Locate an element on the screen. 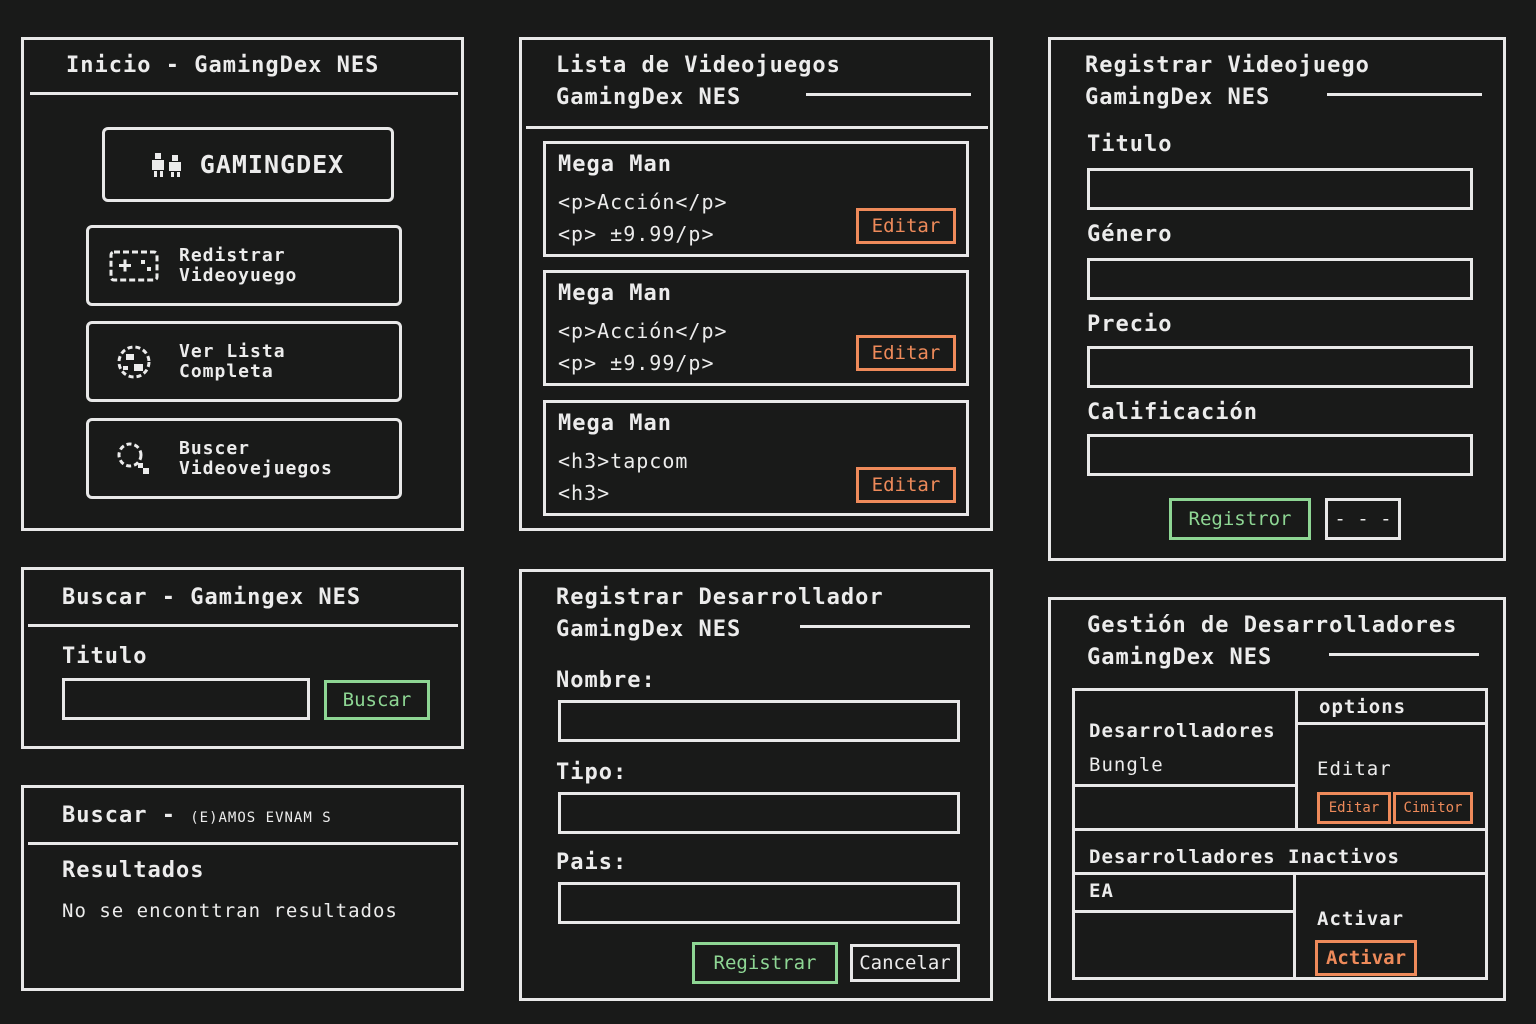 This screenshot has width=1536, height=1024. price-label: Precio is located at coordinates (1130, 324).